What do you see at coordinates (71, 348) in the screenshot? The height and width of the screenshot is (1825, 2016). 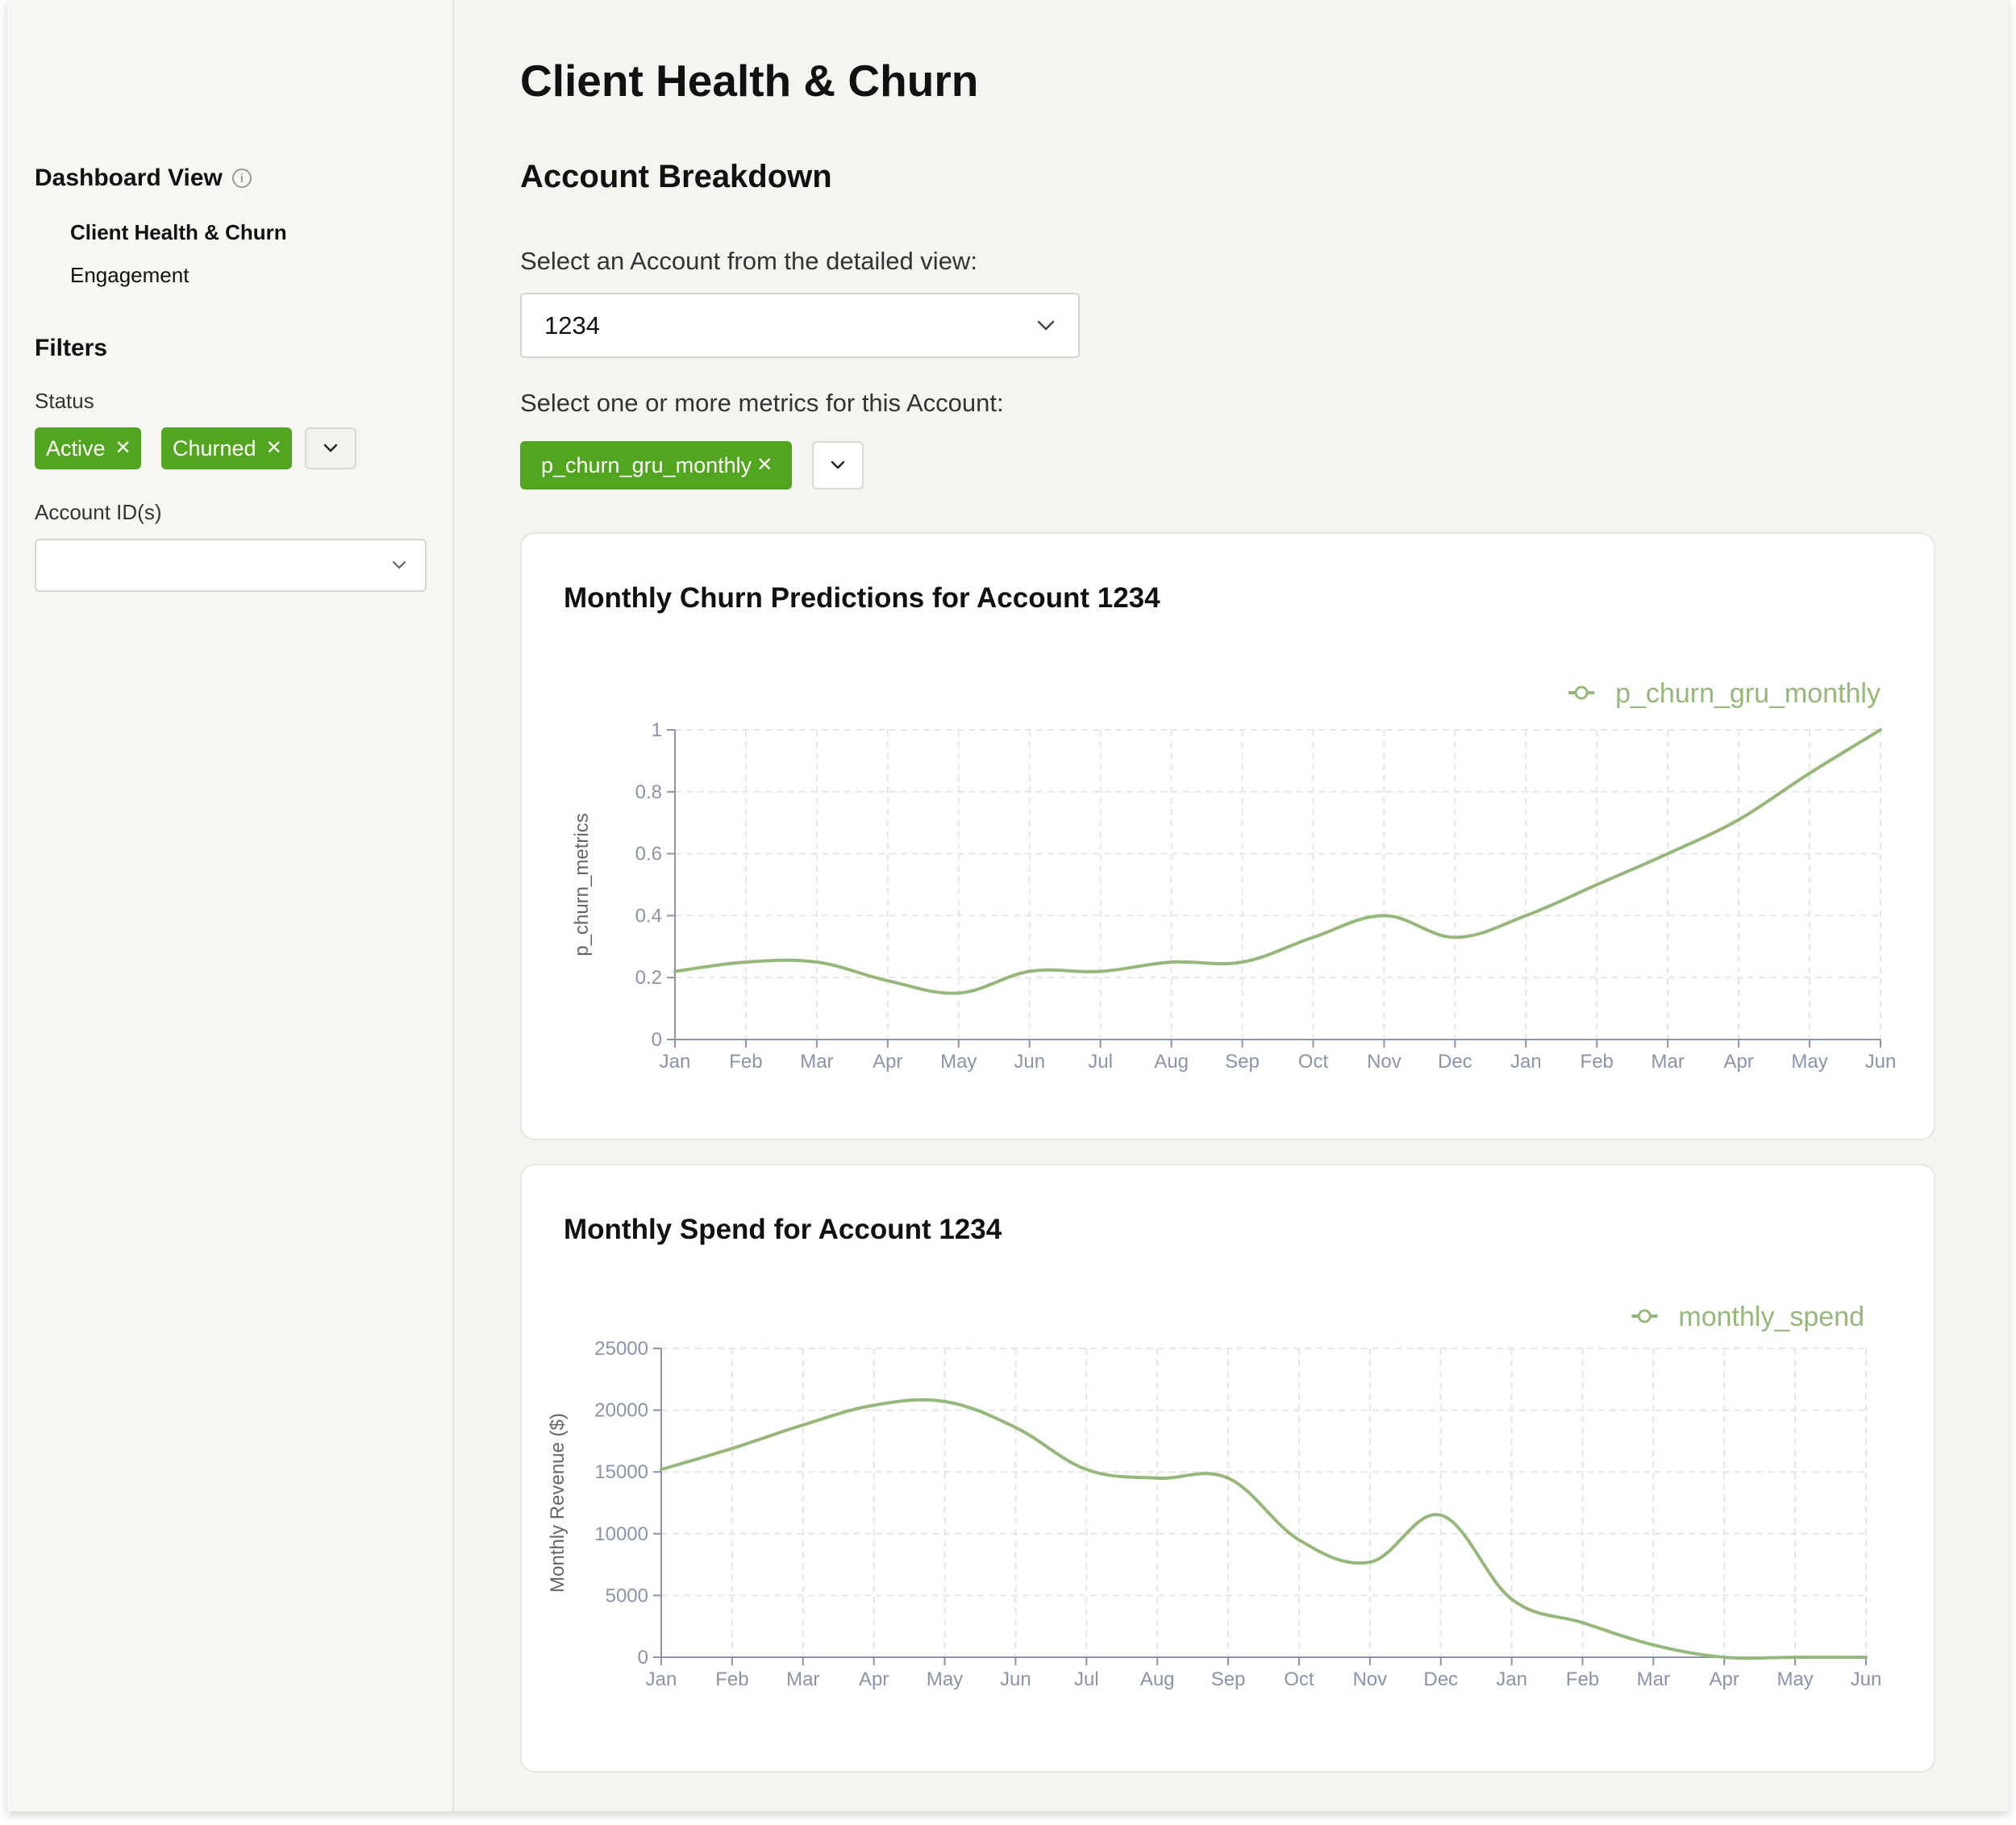 I see `filters-heading: Filters` at bounding box center [71, 348].